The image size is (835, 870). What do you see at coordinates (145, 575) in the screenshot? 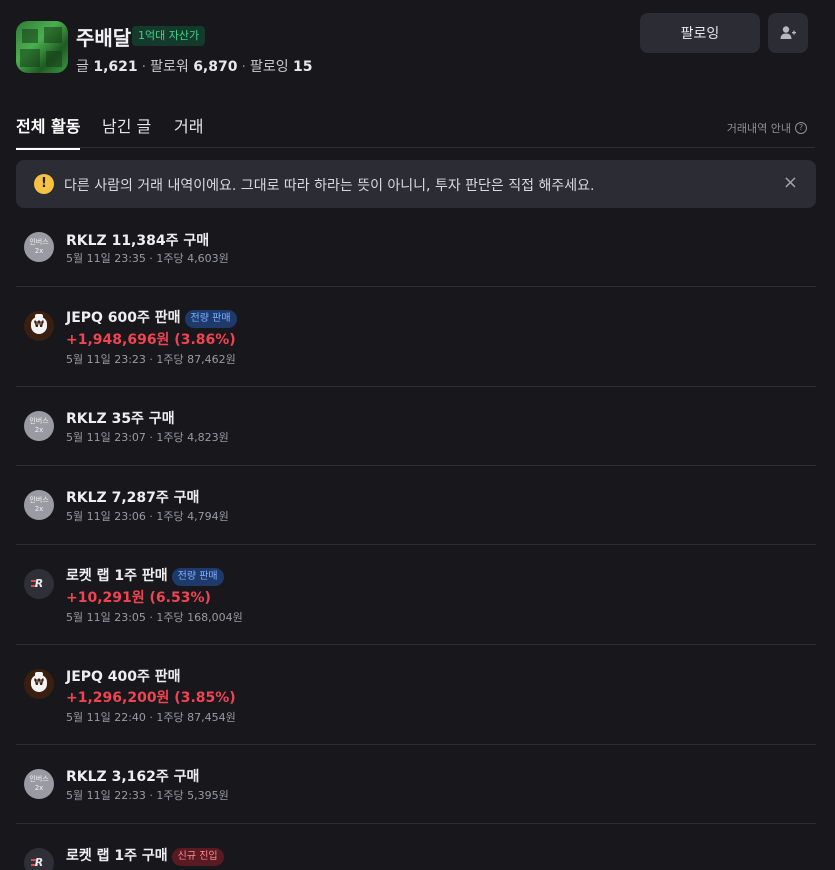
I see `trade-title: 로켓 랩 1주 판매 전량 판매` at bounding box center [145, 575].